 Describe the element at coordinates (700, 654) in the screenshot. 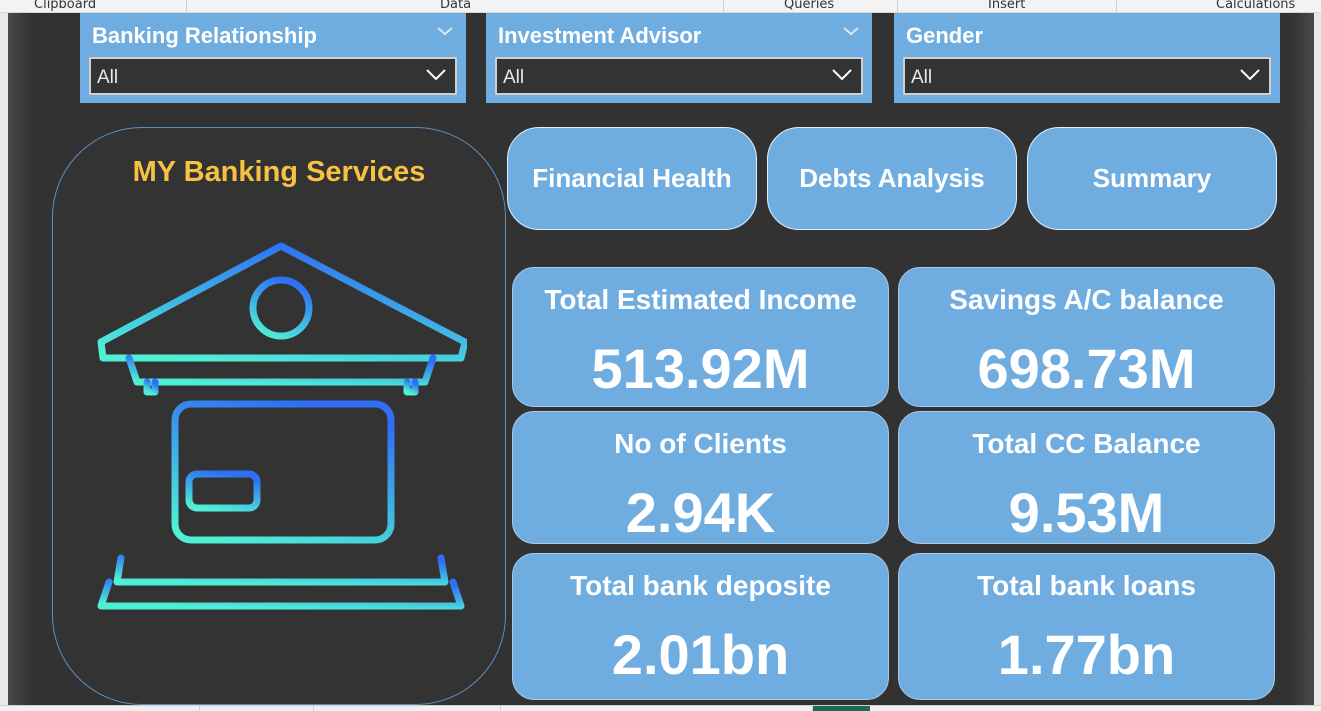

I see `kpi-value: 2.01bn` at that location.